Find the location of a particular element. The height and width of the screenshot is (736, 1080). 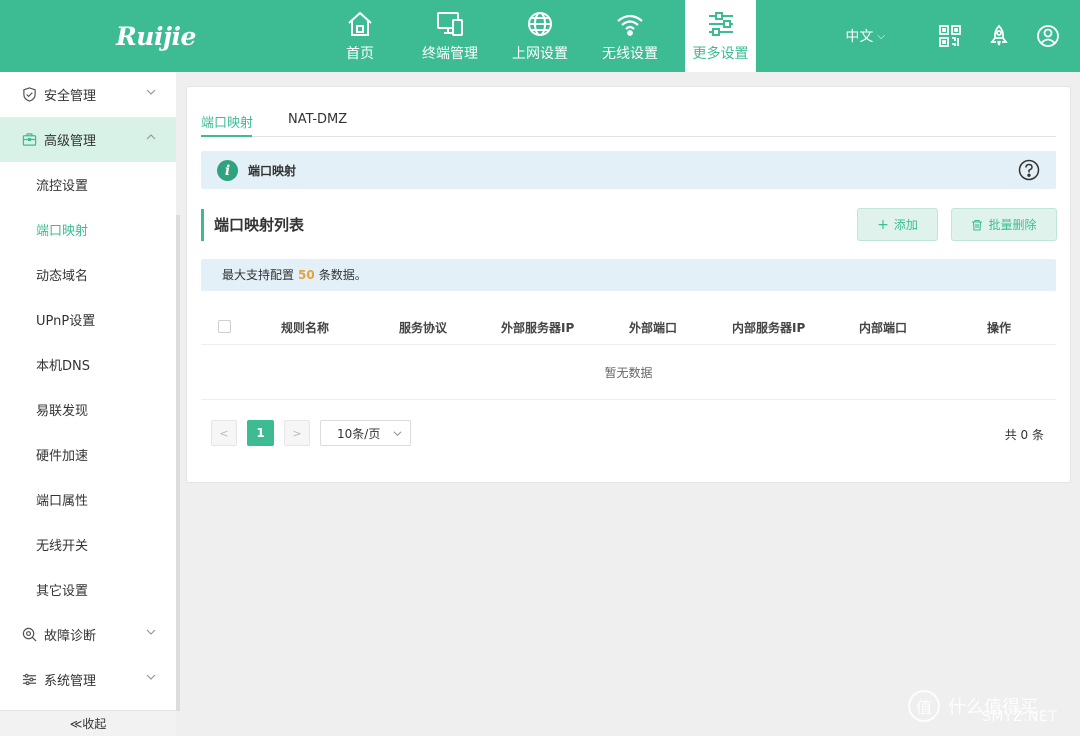

column-external-ip: 外部服务器IP is located at coordinates (538, 328).